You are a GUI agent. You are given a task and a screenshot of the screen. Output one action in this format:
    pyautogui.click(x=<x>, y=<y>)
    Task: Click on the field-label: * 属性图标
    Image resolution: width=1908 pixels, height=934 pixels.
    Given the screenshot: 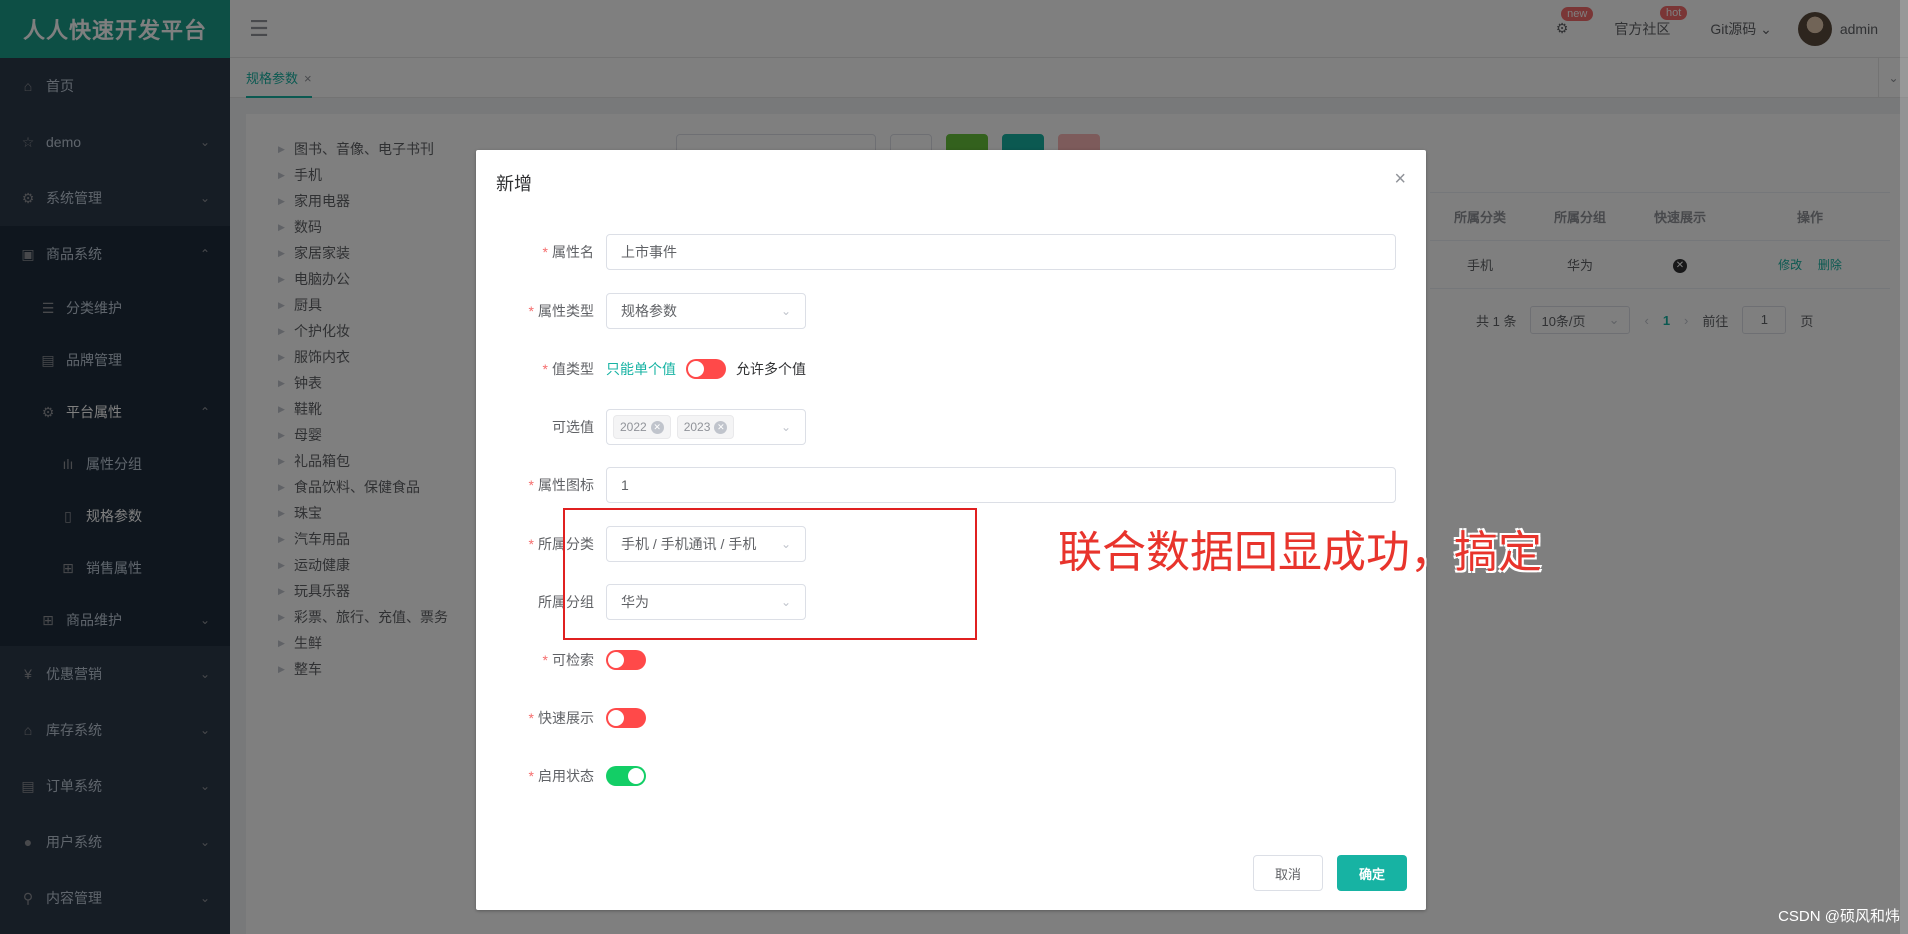 What is the action you would take?
    pyautogui.click(x=561, y=485)
    